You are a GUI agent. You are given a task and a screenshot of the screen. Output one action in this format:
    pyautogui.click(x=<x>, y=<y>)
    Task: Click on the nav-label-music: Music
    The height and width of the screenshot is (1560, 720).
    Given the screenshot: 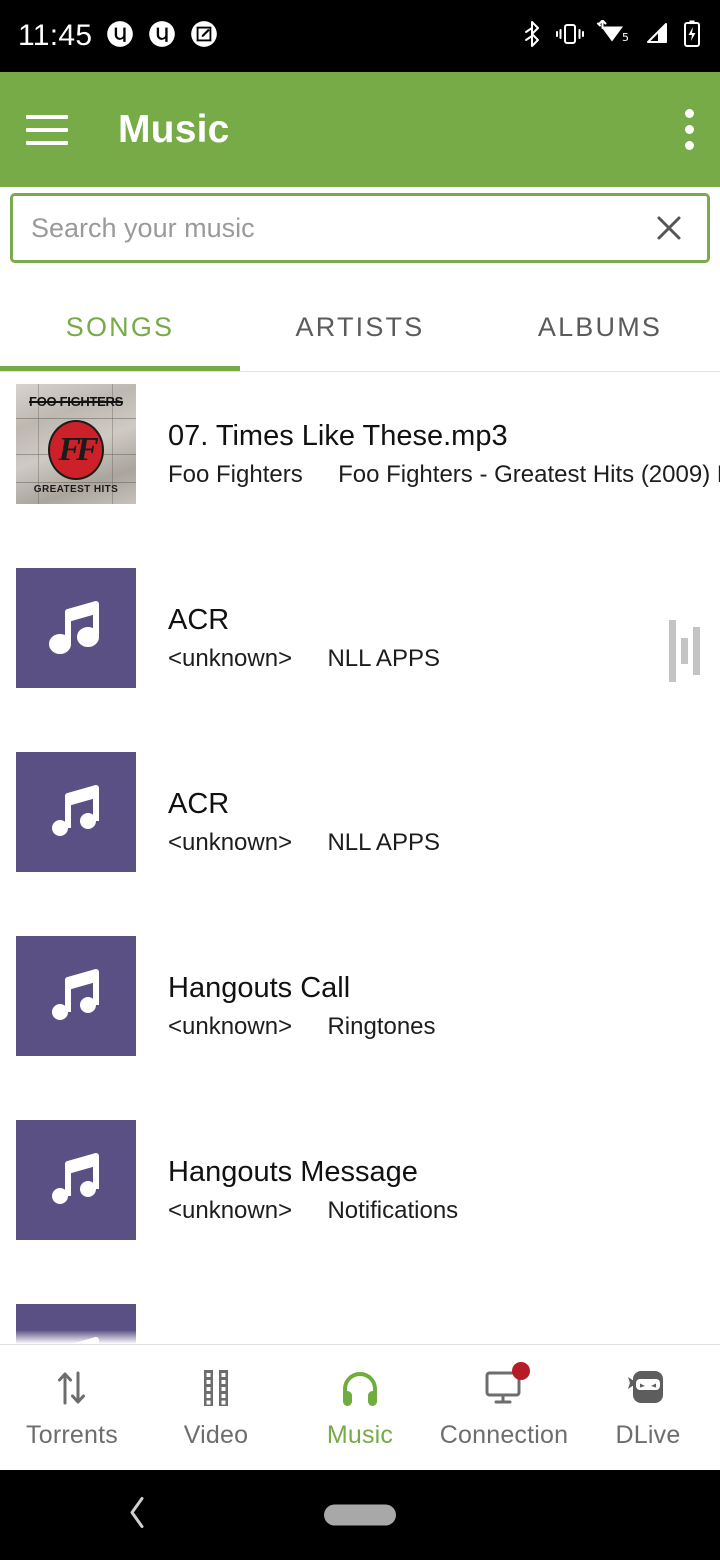 What is the action you would take?
    pyautogui.click(x=360, y=1435)
    